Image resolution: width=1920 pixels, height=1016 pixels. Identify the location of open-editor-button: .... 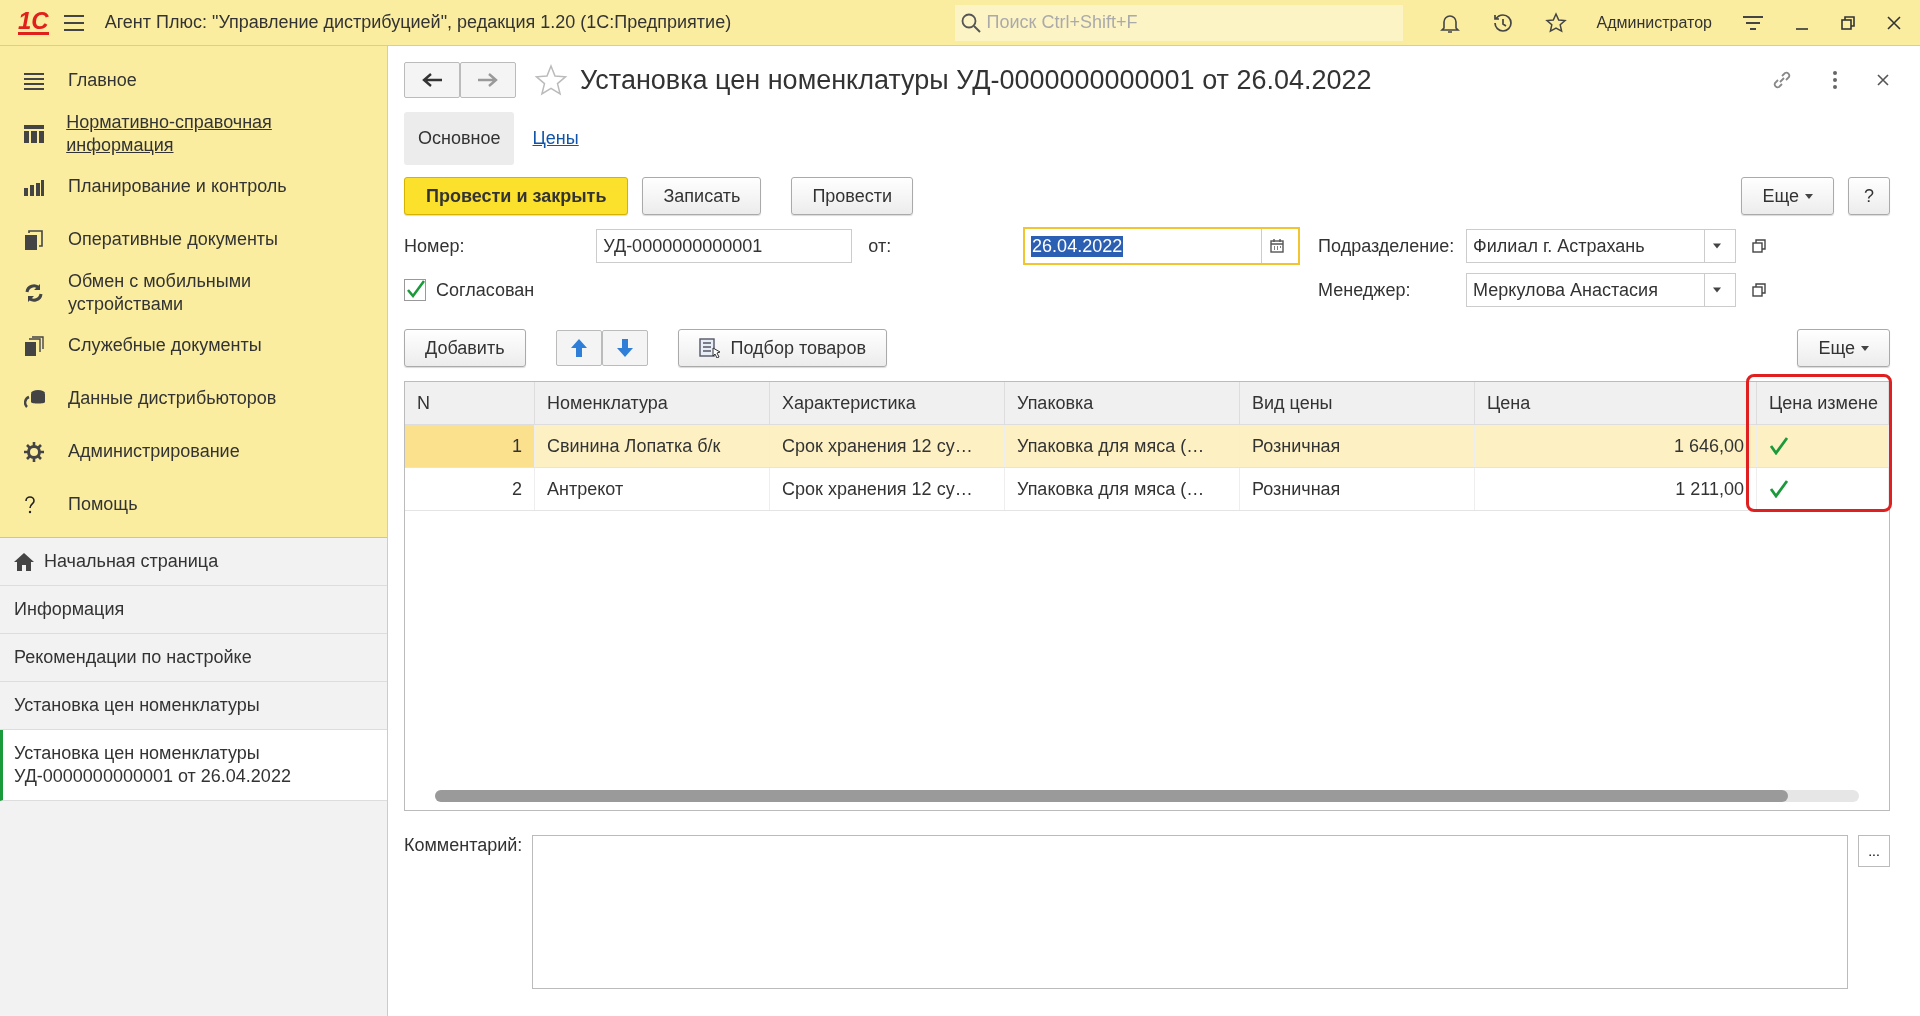
(1874, 851).